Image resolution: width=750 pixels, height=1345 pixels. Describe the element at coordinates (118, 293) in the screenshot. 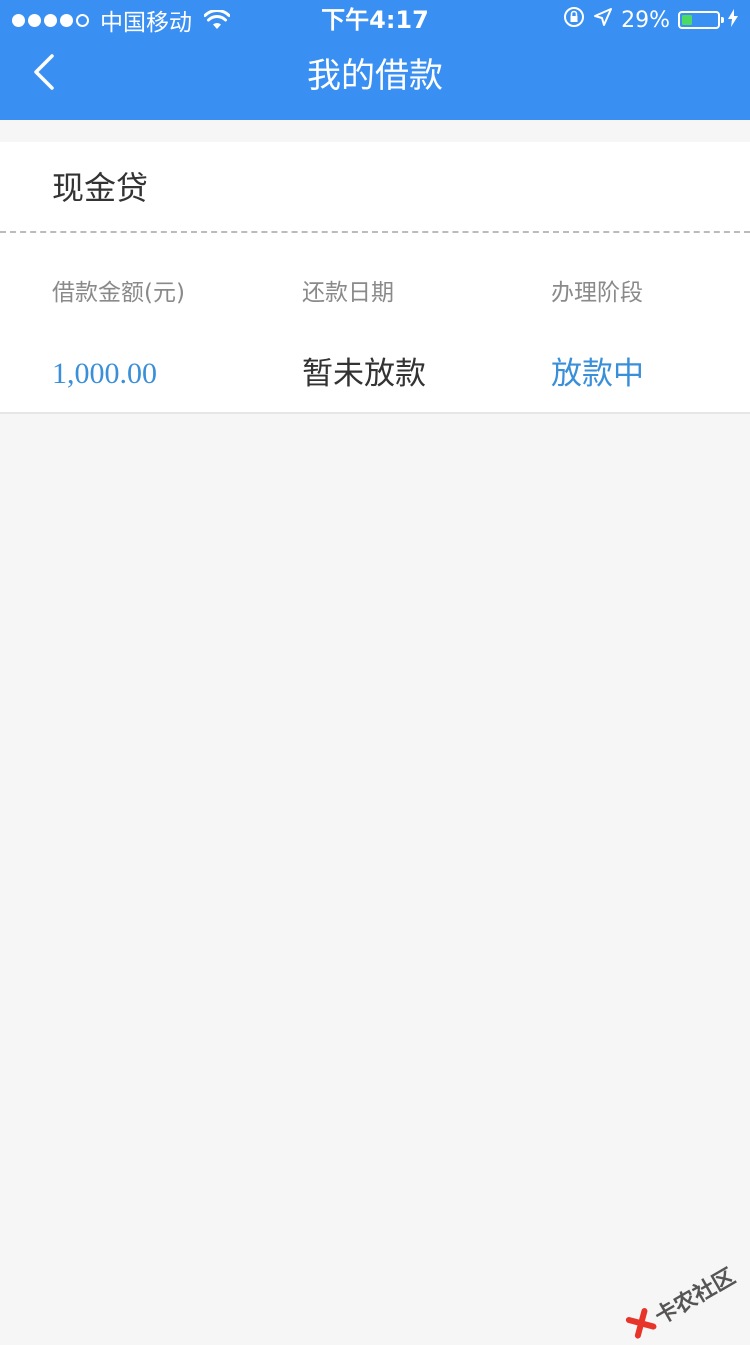

I see `loan-amount-label: 借款金额(元)` at that location.